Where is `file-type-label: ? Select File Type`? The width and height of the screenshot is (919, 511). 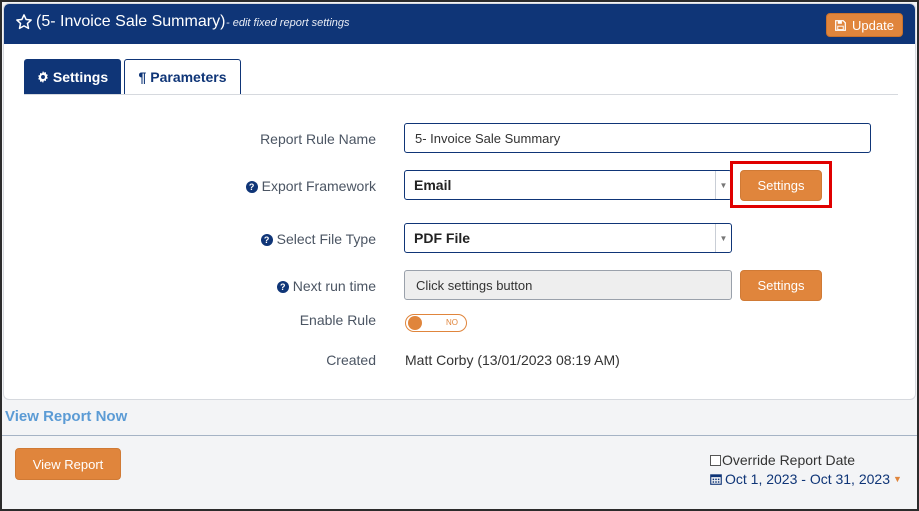
file-type-label: ? Select File Type is located at coordinates (318, 239).